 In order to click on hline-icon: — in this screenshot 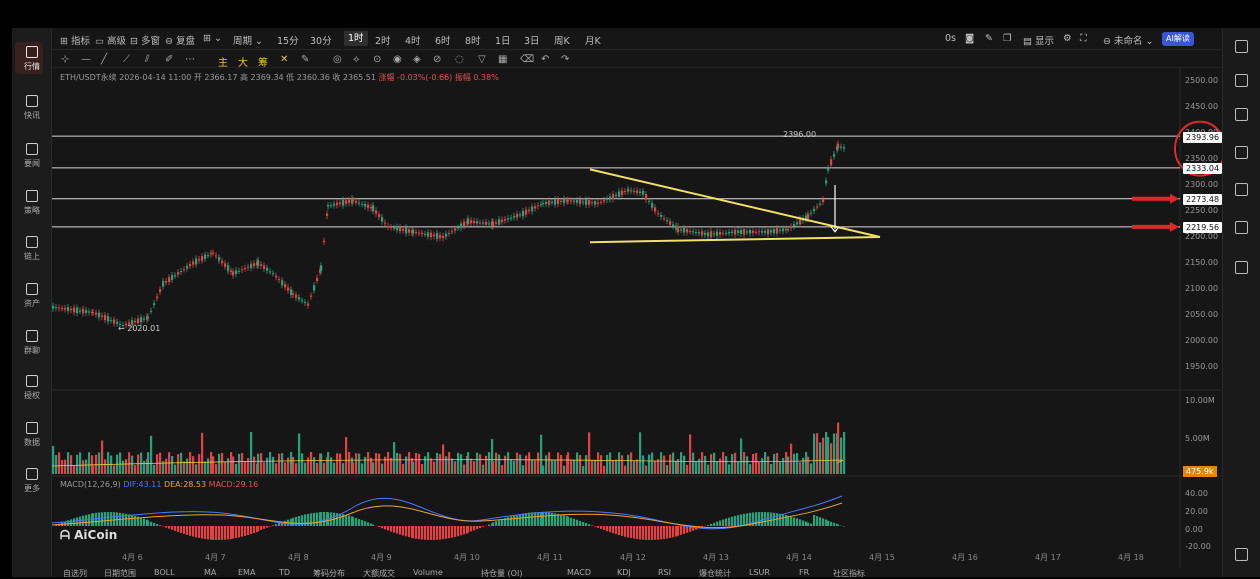, I will do `click(86, 59)`.